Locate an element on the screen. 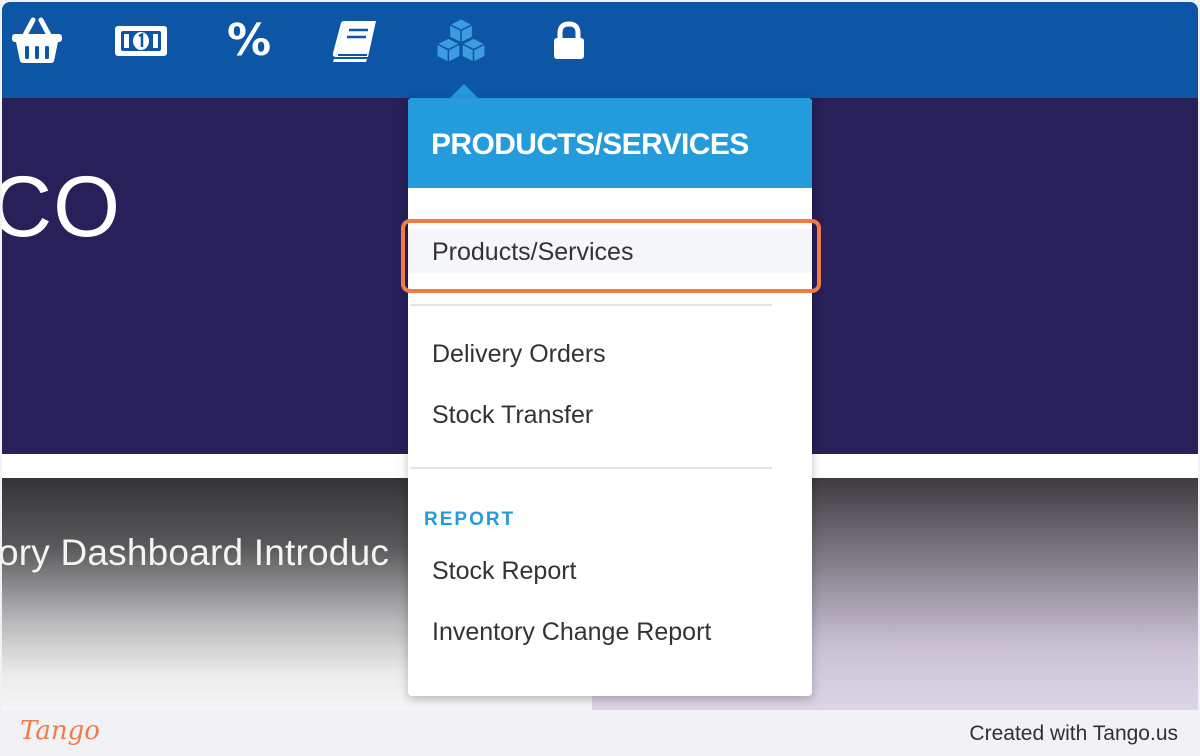 This screenshot has height=756, width=1200. menu-item-delivery-orders: Delivery Orders is located at coordinates (610, 353).